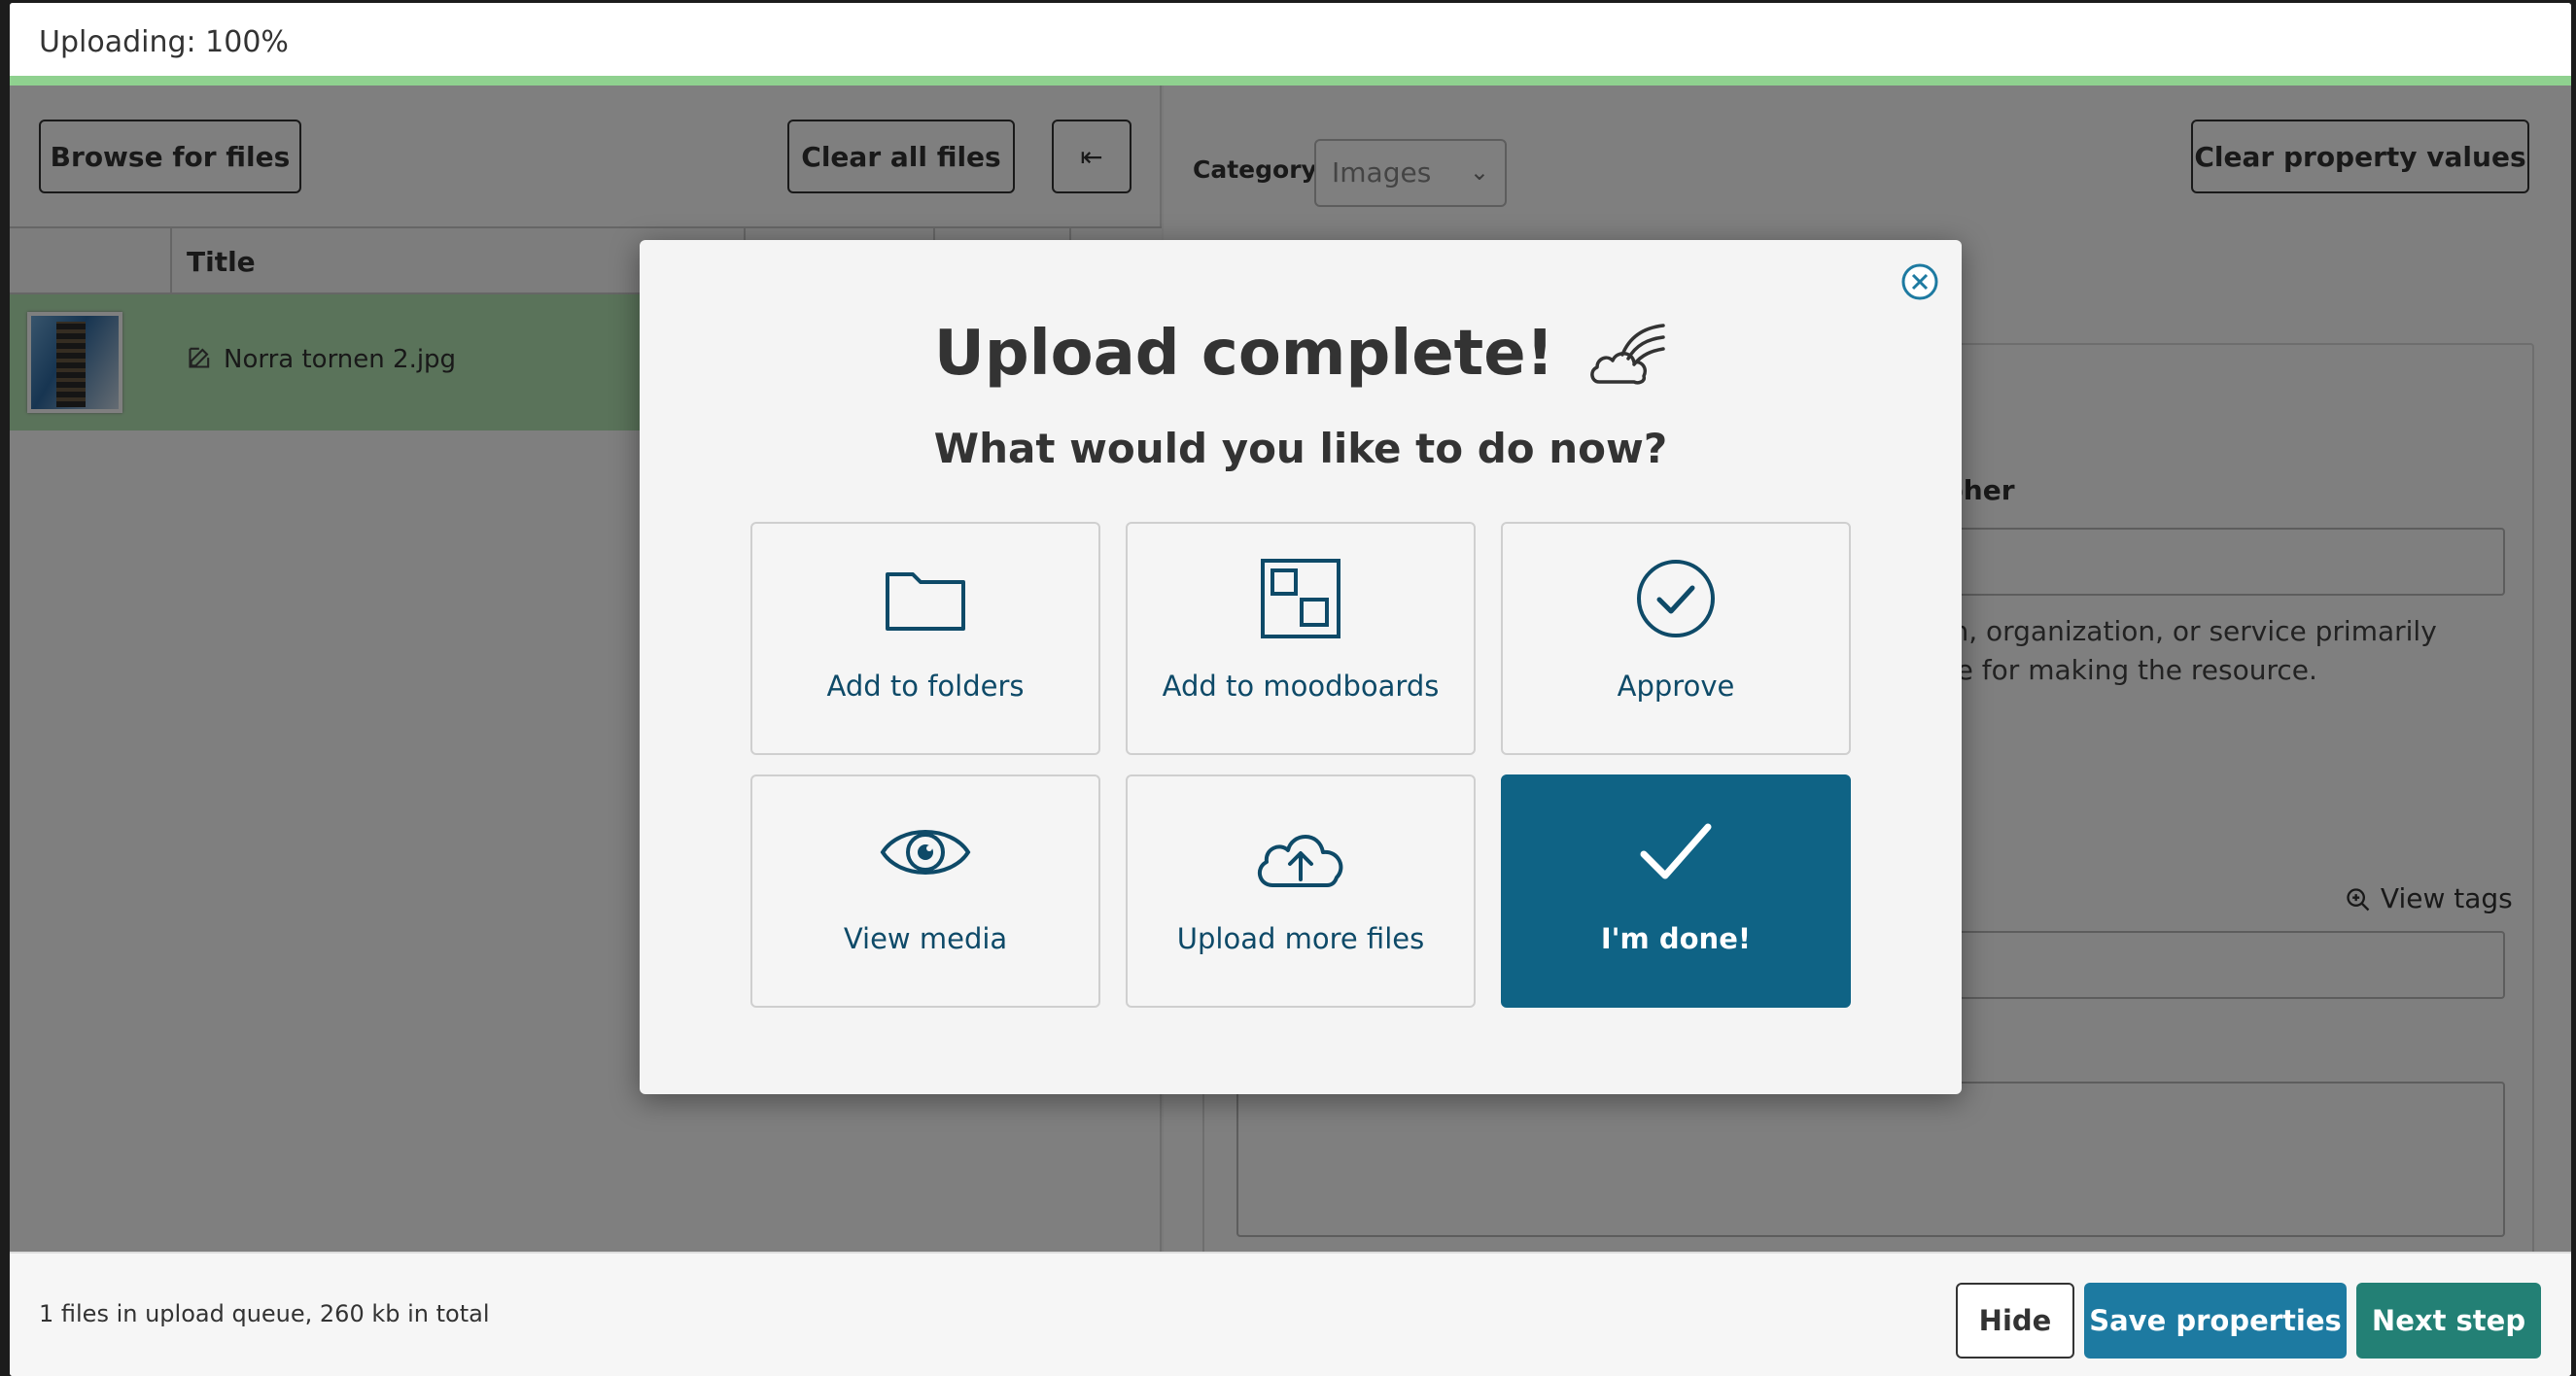  I want to click on tile-label: Add to moodboards, so click(1301, 686).